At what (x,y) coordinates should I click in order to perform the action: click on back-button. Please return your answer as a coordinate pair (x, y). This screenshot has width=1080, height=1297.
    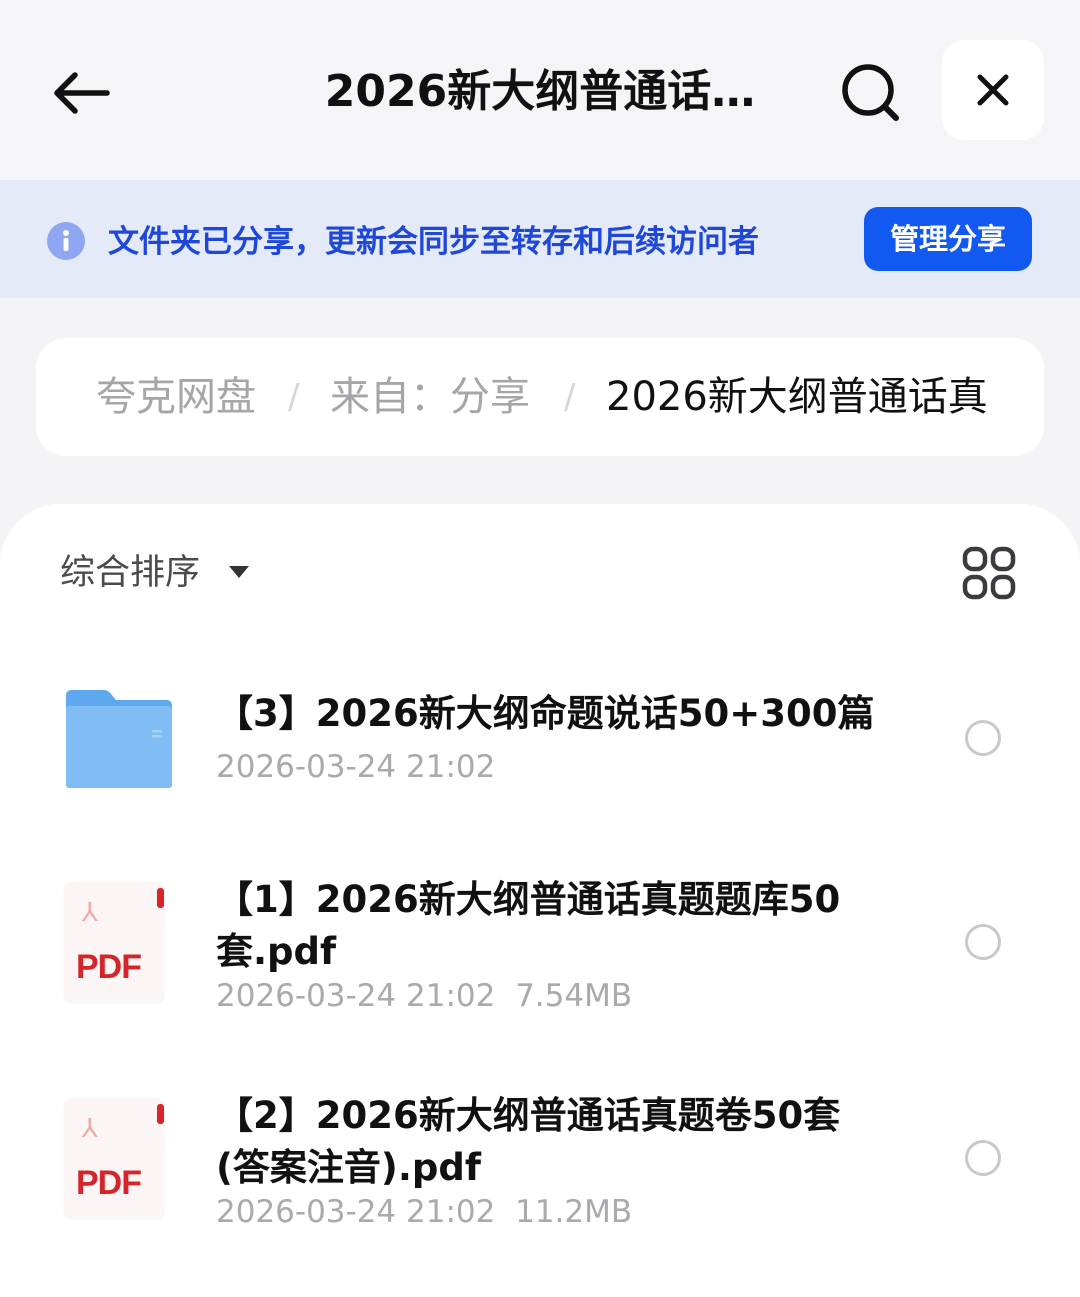
    Looking at the image, I should click on (81, 93).